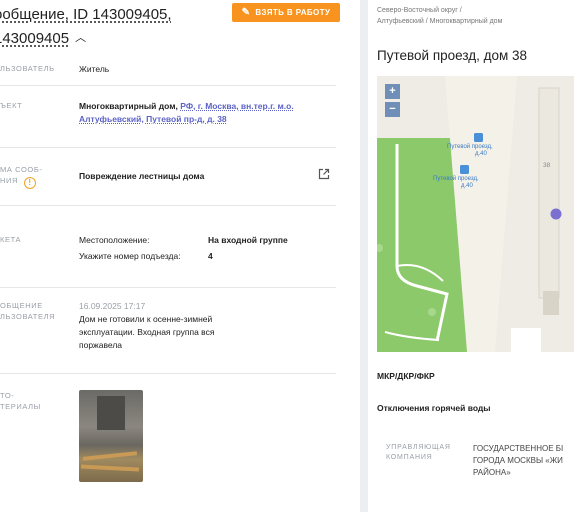 The image size is (574, 512). Describe the element at coordinates (406, 376) in the screenshot. I see `section-repair-programs: МКР/ДКР/ФКР` at that location.